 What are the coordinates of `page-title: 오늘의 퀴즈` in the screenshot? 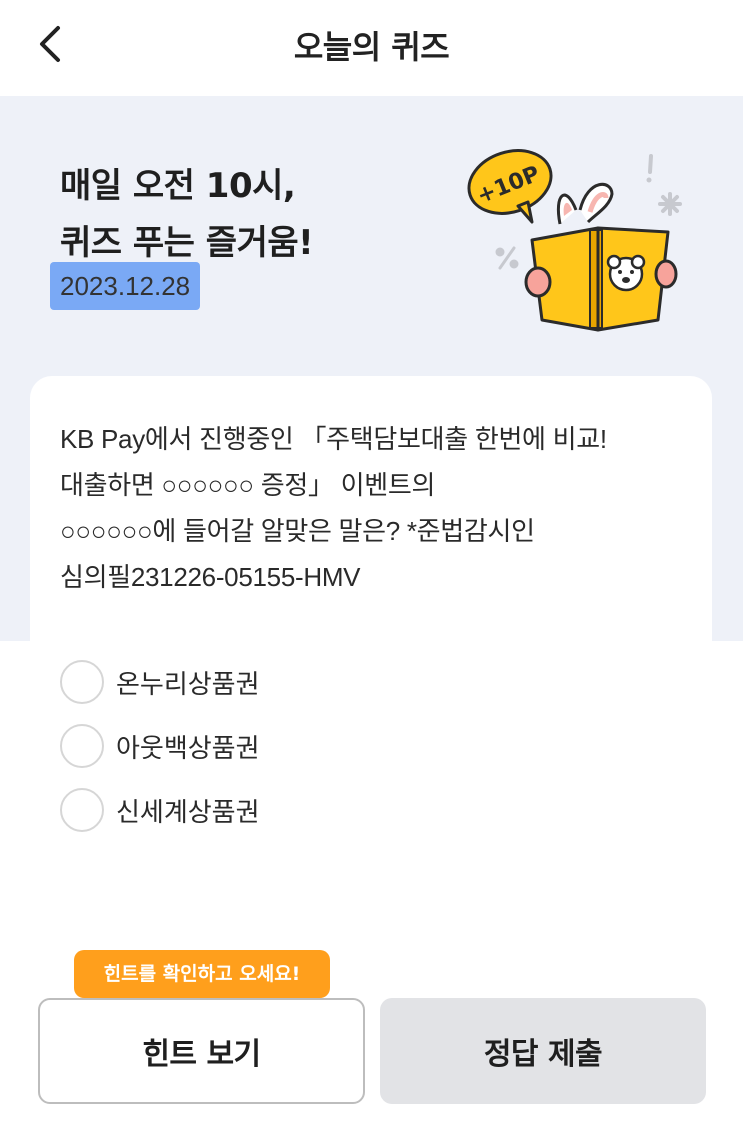 It's located at (371, 47).